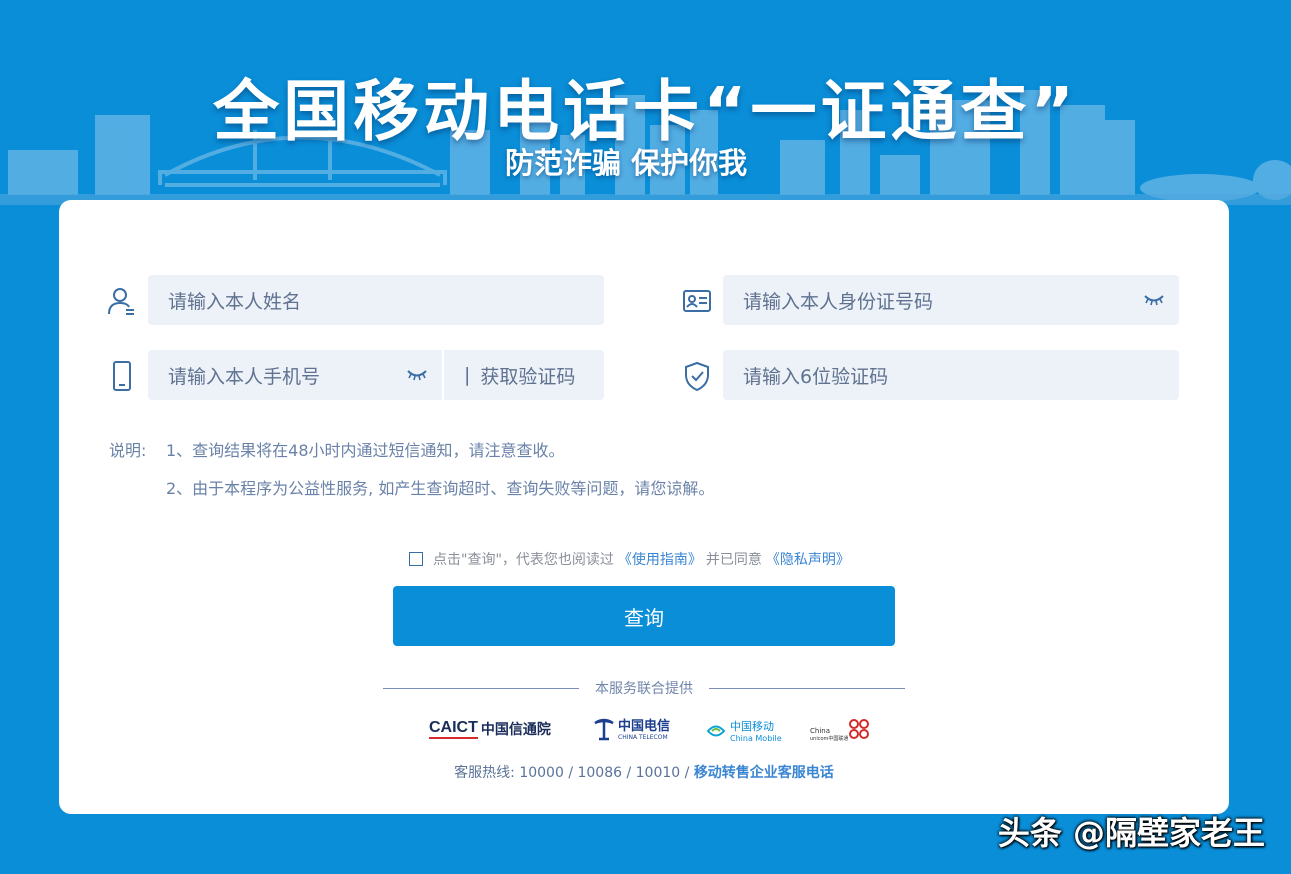 The width and height of the screenshot is (1291, 874). I want to click on unicom-name-en: China, so click(820, 731).